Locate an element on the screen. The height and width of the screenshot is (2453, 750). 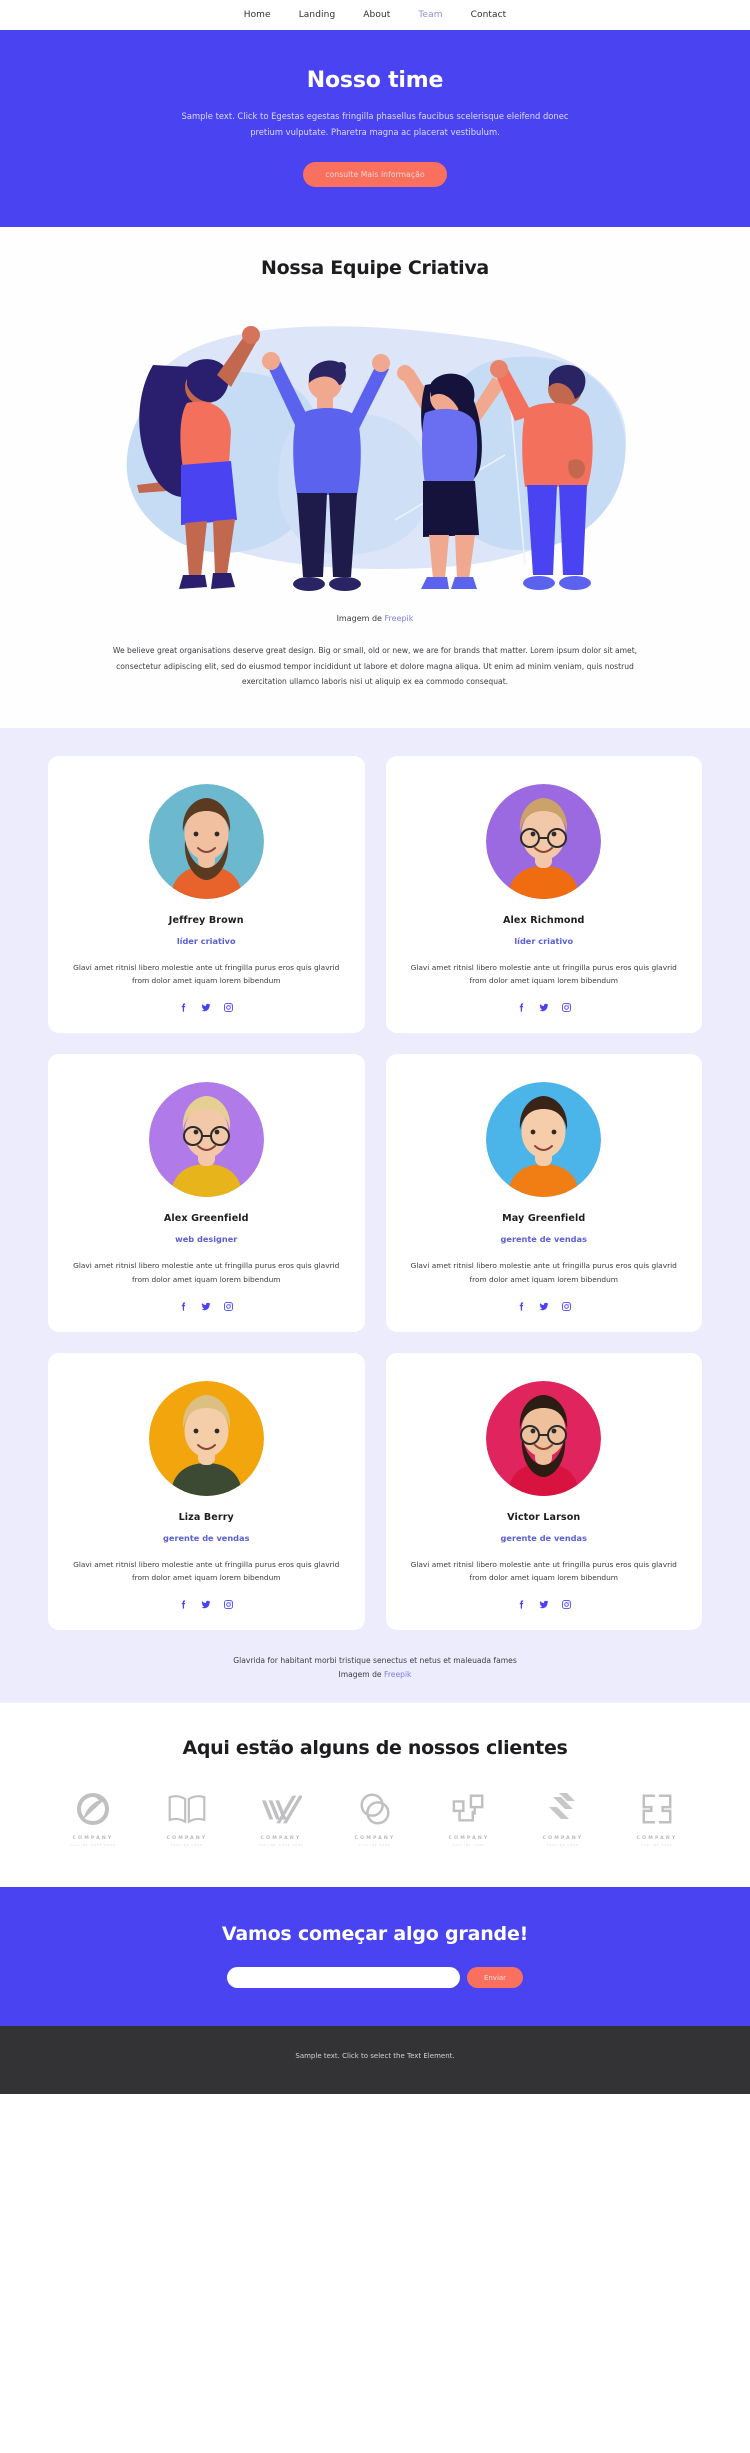
nav-item-contact: Contact is located at coordinates (489, 15).